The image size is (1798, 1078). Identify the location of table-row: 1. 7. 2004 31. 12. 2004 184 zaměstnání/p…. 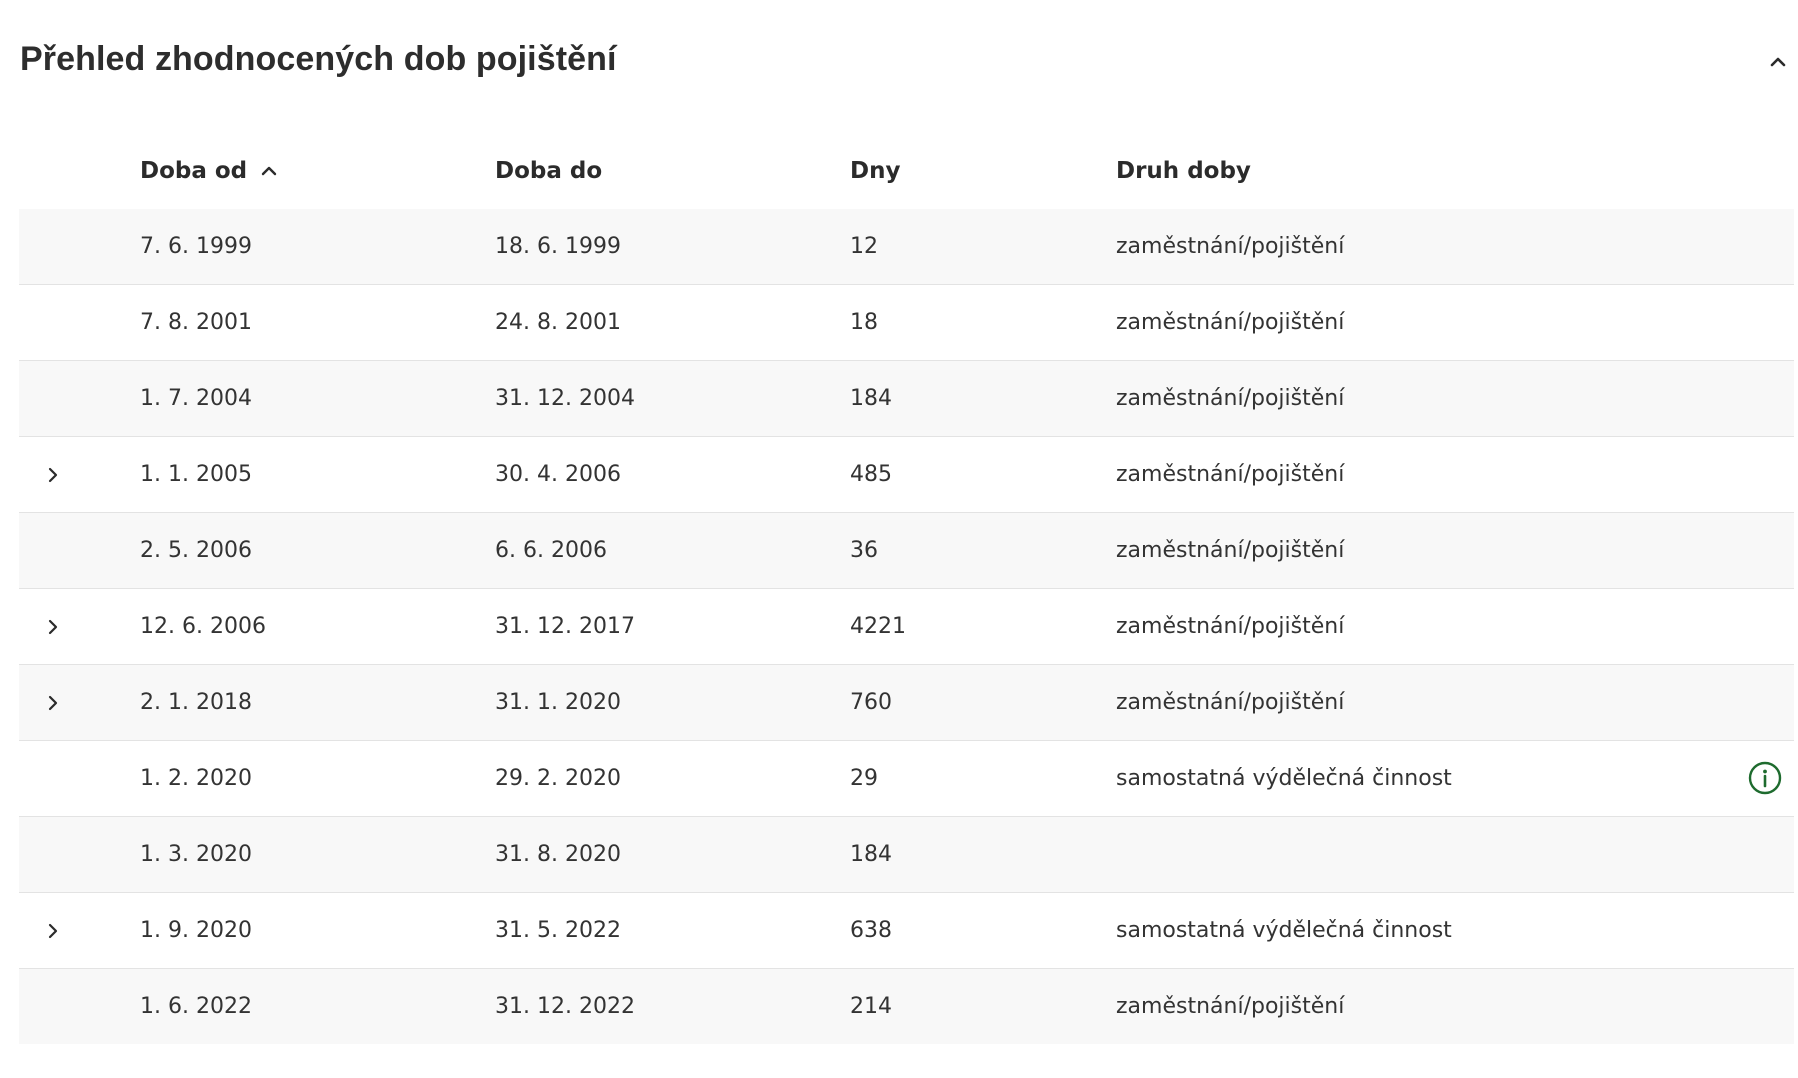
(906, 399).